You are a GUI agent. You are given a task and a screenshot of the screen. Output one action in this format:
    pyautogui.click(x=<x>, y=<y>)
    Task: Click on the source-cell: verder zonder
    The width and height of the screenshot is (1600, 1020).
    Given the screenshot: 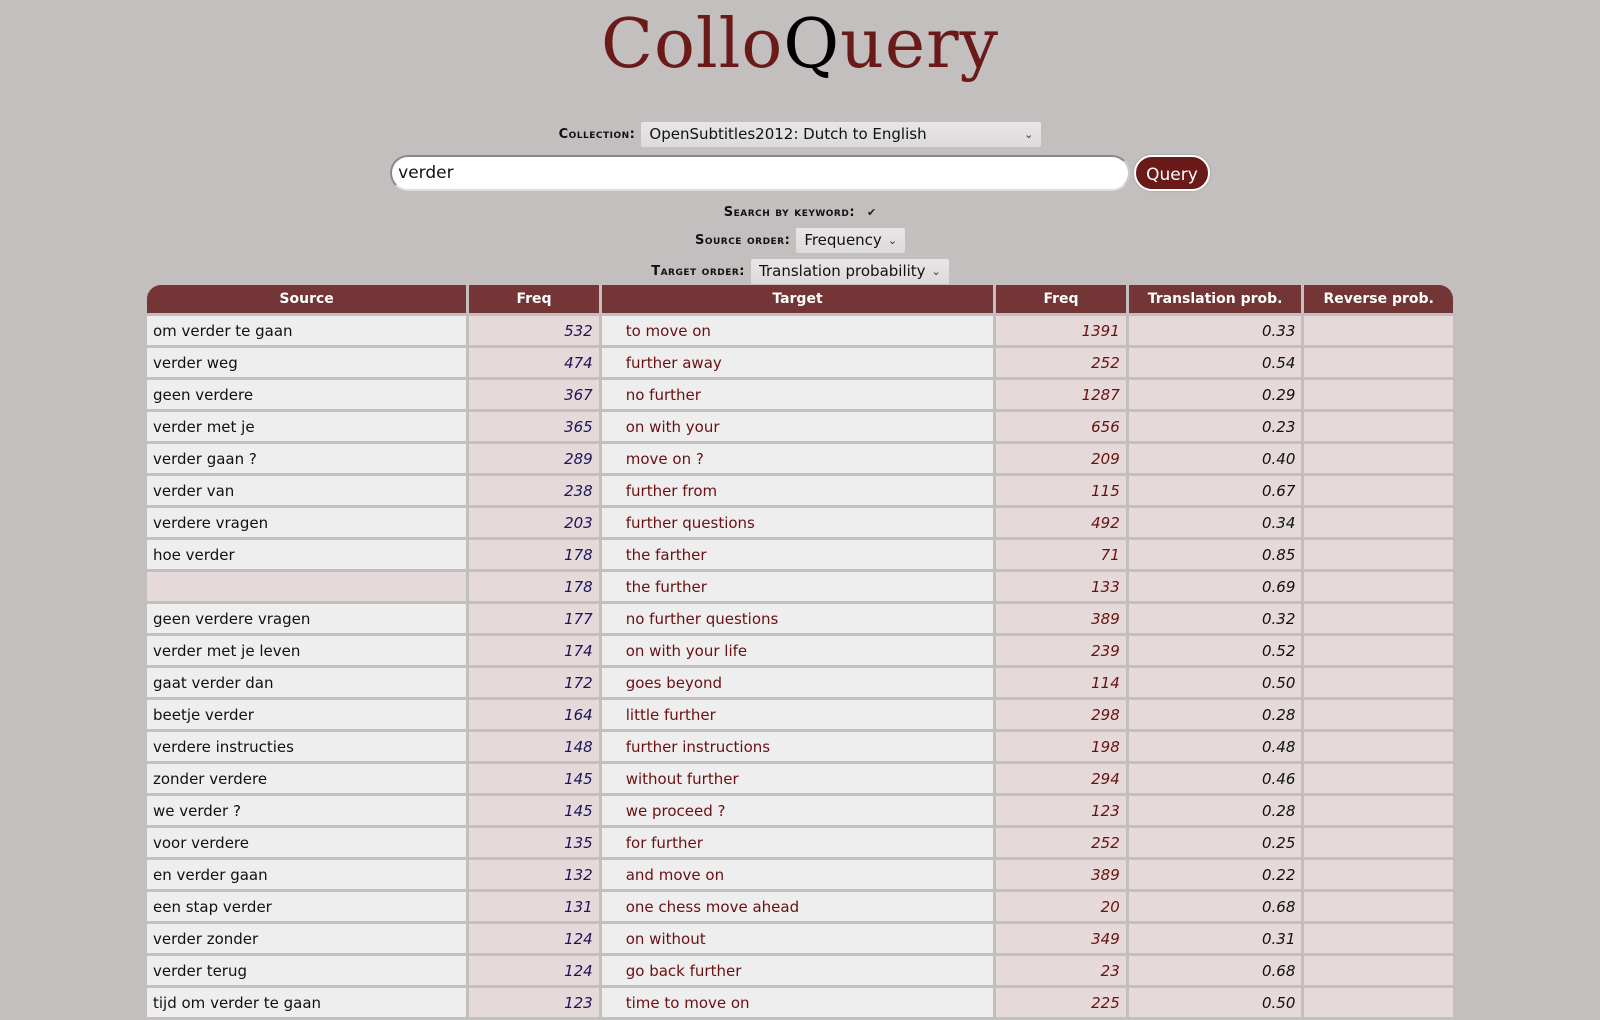 What is the action you would take?
    pyautogui.click(x=307, y=938)
    